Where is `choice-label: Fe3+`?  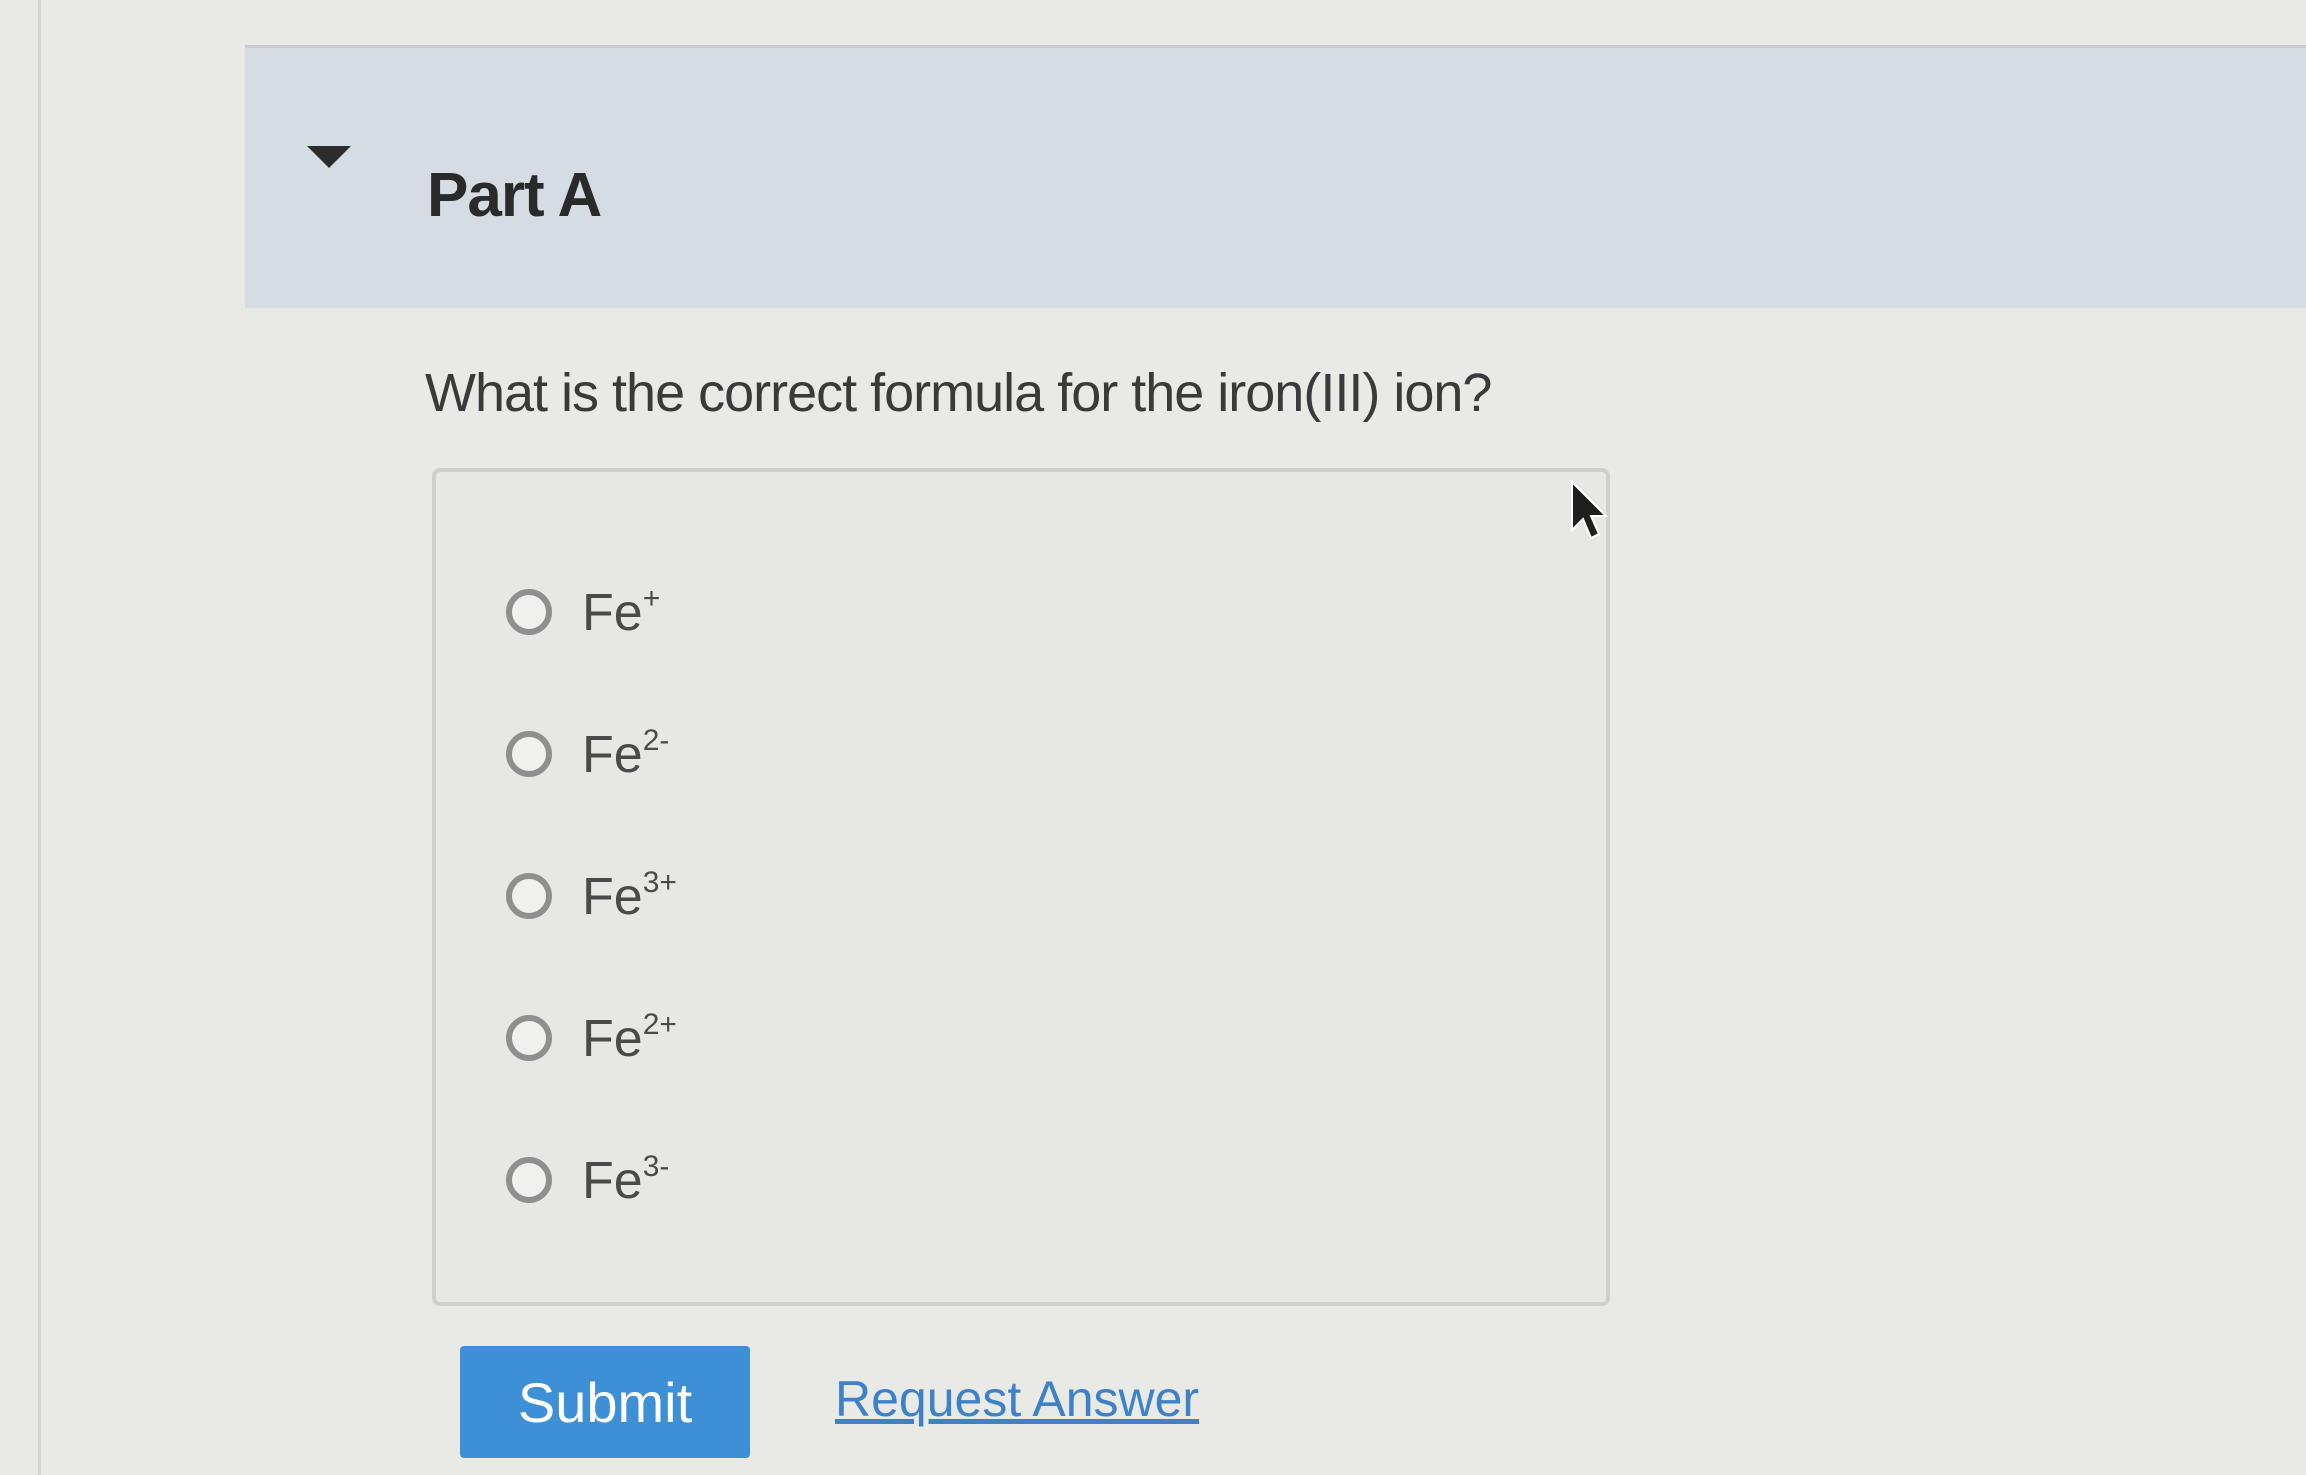 choice-label: Fe3+ is located at coordinates (629, 895).